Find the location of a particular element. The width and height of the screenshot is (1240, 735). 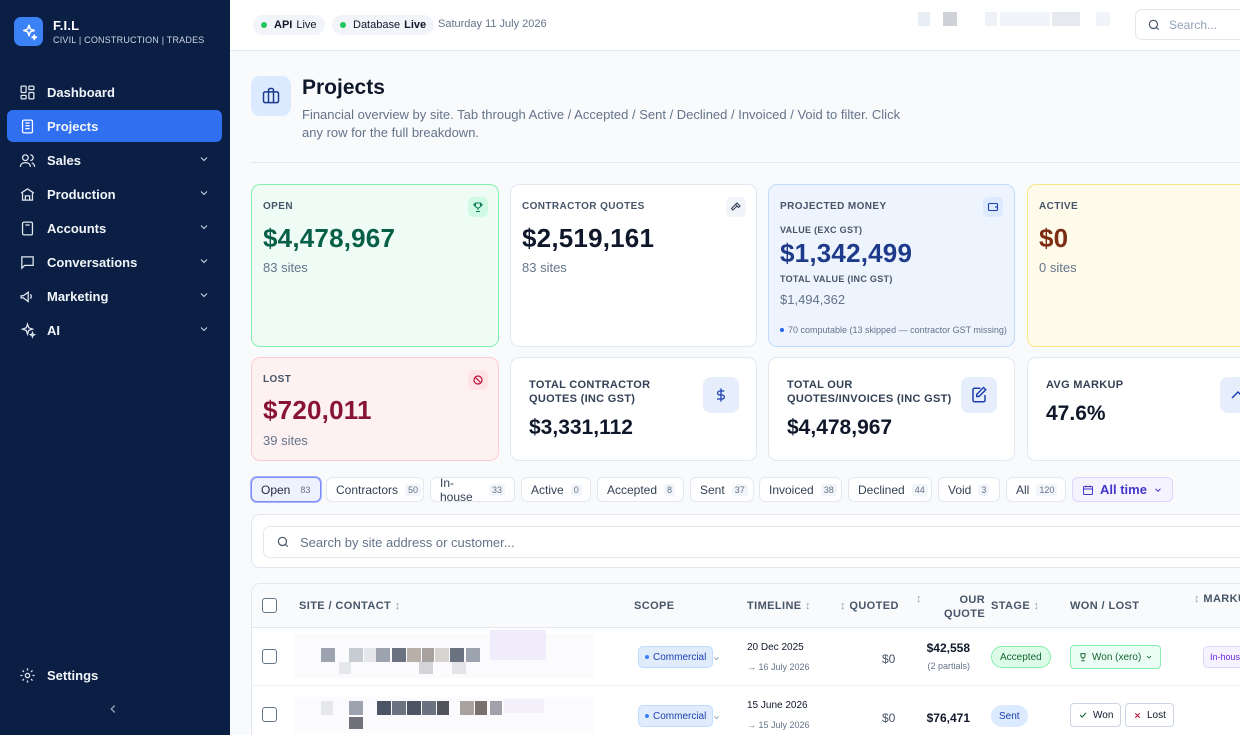

brand: F.I.L CIVIL | CONSTRUCTION | TRADES is located at coordinates (109, 31).